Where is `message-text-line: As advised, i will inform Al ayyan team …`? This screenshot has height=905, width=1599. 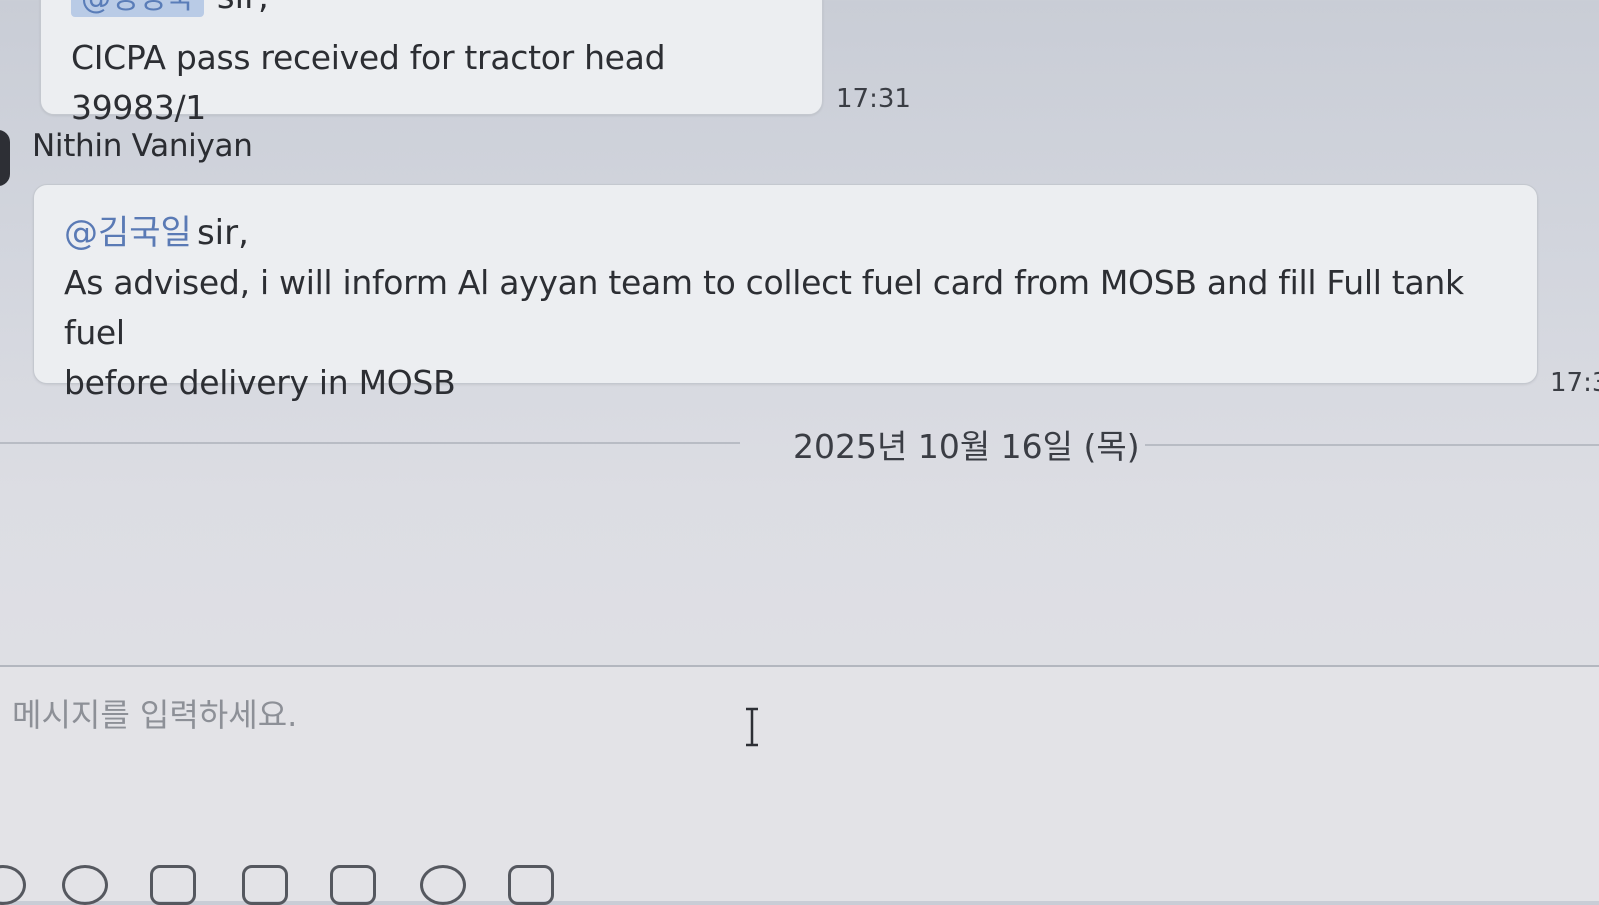 message-text-line: As advised, i will inform Al ayyan team … is located at coordinates (764, 307).